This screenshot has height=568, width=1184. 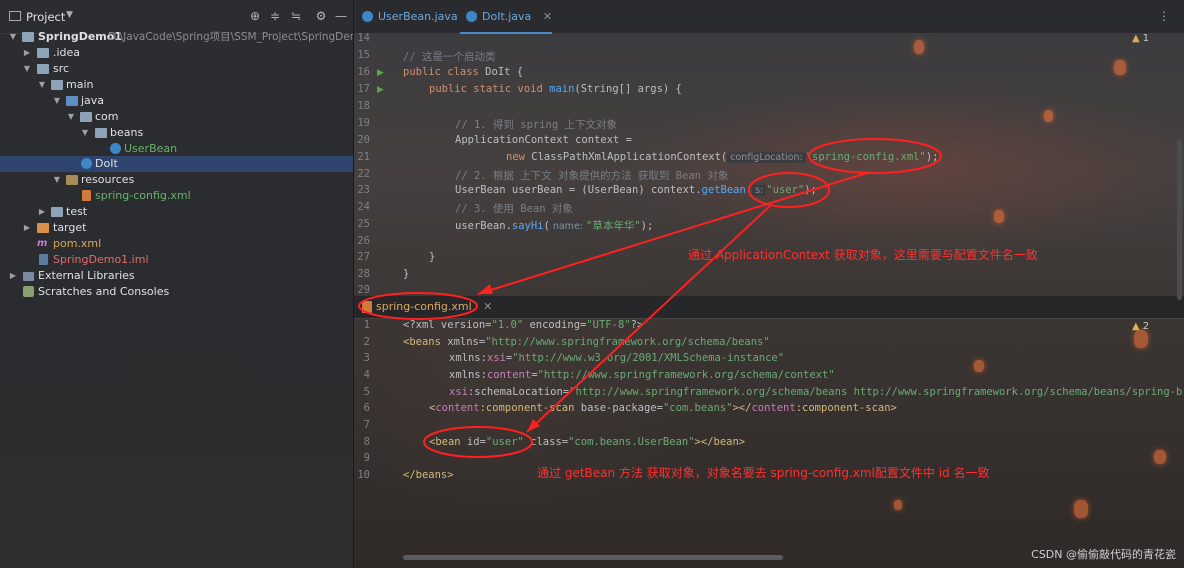 I want to click on code-text: <?xml version=, so click(x=447, y=325).